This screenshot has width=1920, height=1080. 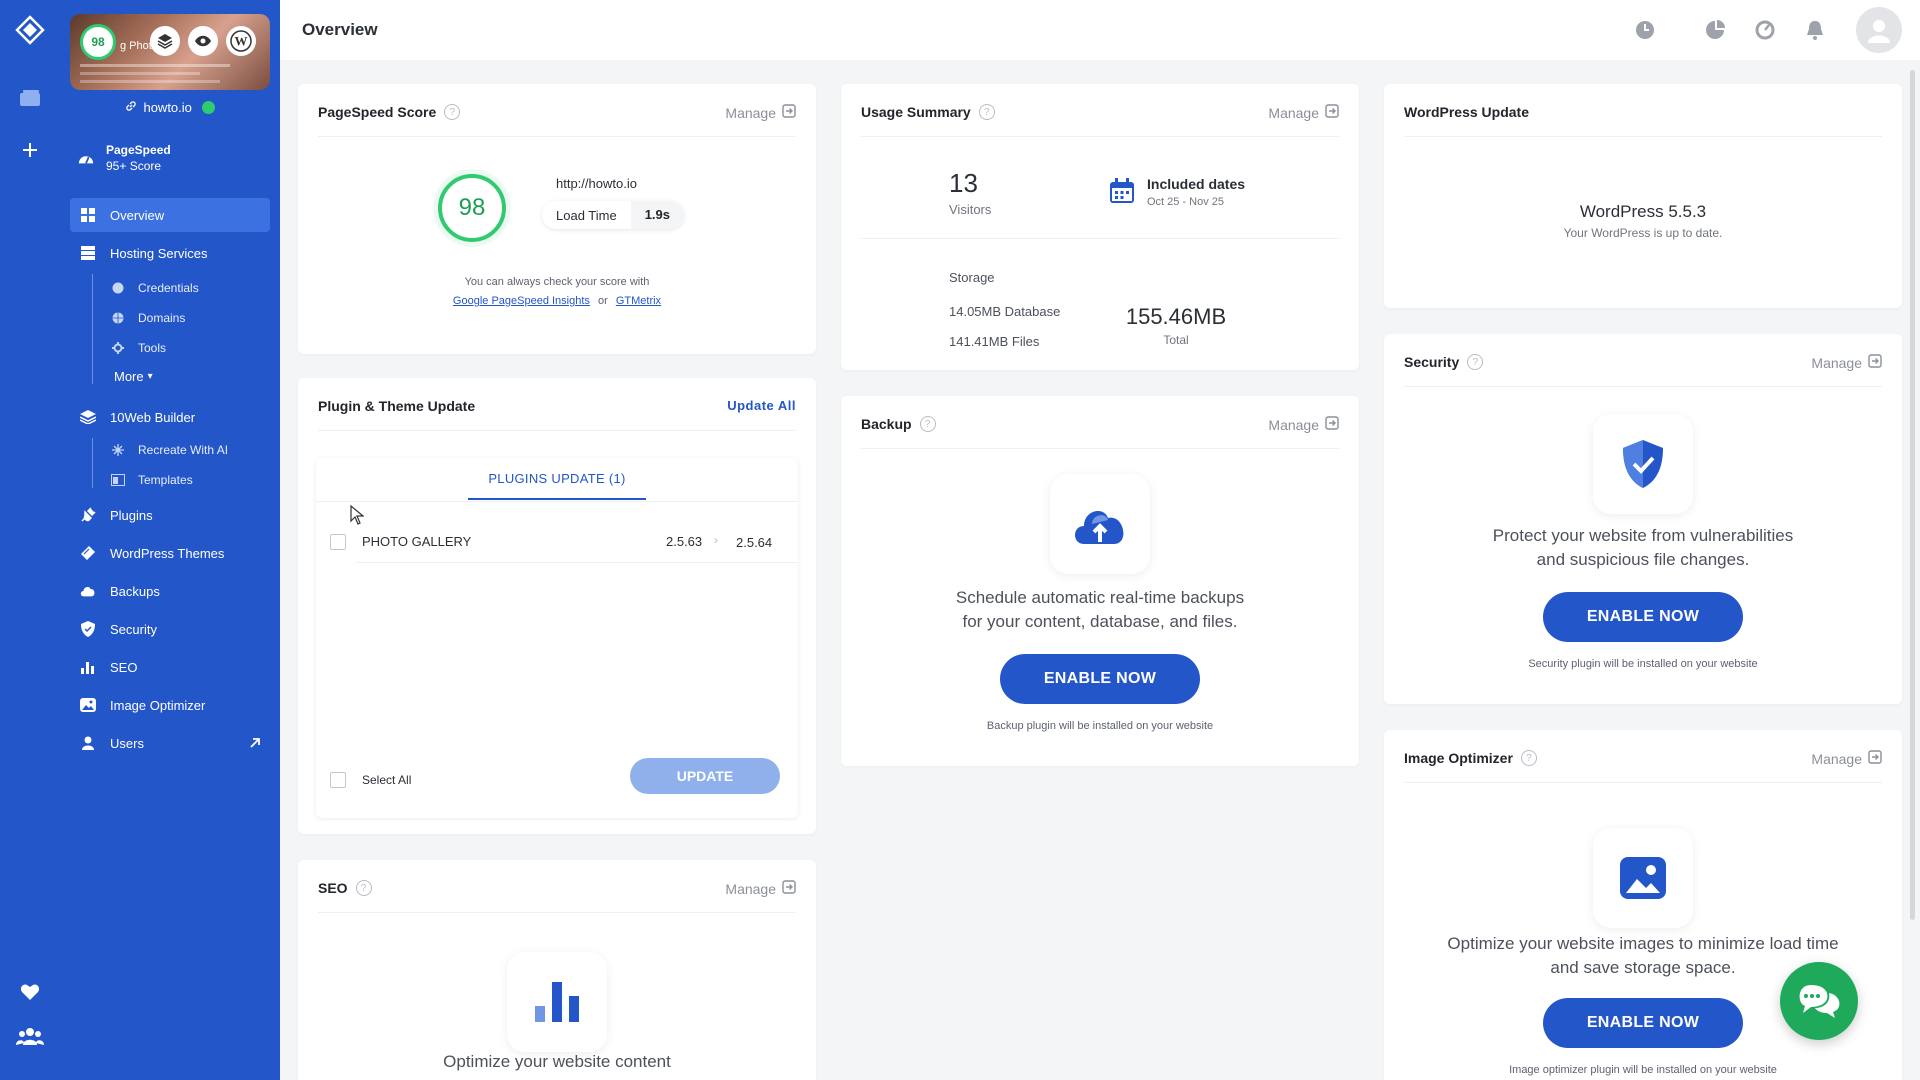 I want to click on site-url: howto.io, so click(x=167, y=107).